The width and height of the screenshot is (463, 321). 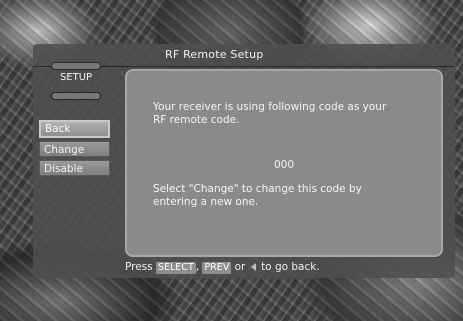 What do you see at coordinates (217, 268) in the screenshot?
I see `prev-key-label: PREV` at bounding box center [217, 268].